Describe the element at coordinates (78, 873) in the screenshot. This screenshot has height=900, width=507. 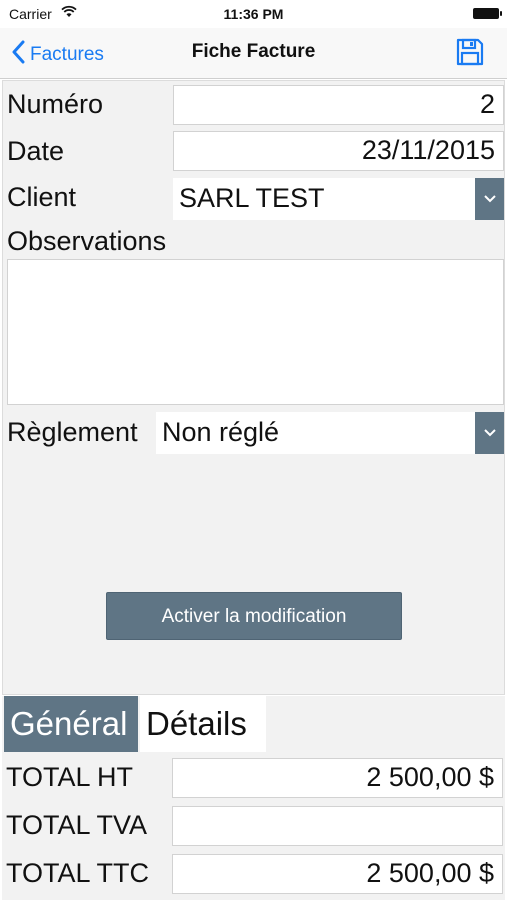
I see `total-ttc-label: TOTAL TTC` at that location.